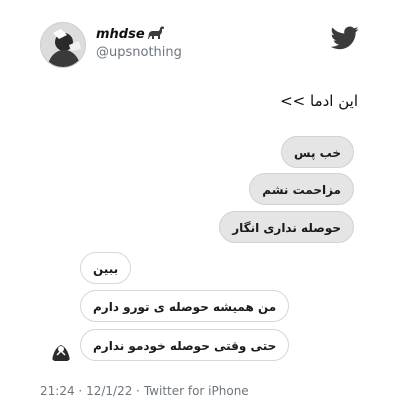 Image resolution: width=400 pixels, height=400 pixels. I want to click on author-handle: @upsnothing, so click(139, 52).